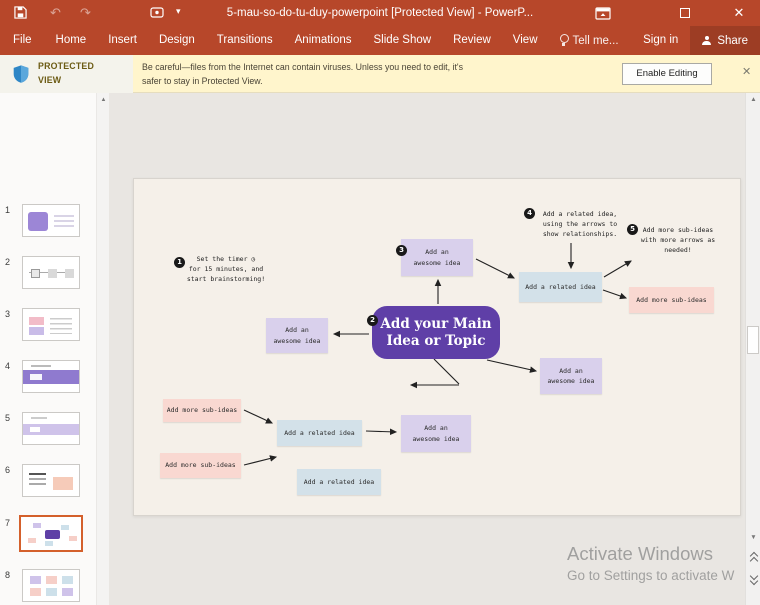 The image size is (760, 605). What do you see at coordinates (640, 553) in the screenshot?
I see `activate-windows-watermark: Activate Windows` at bounding box center [640, 553].